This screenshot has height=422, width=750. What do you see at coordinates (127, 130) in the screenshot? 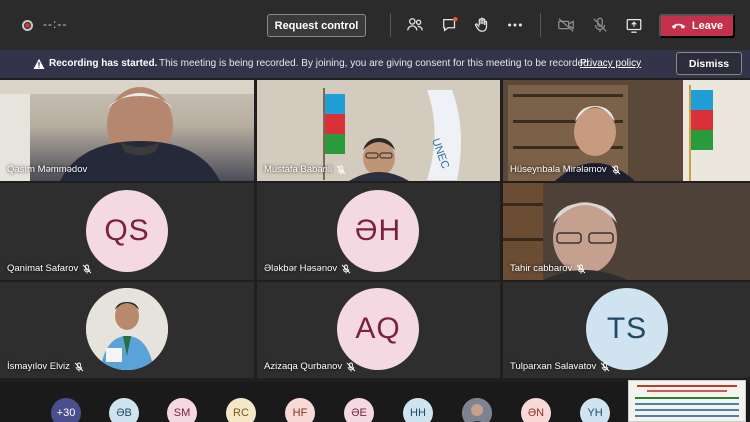
I see `video-tile: Qasım Məmmədov` at bounding box center [127, 130].